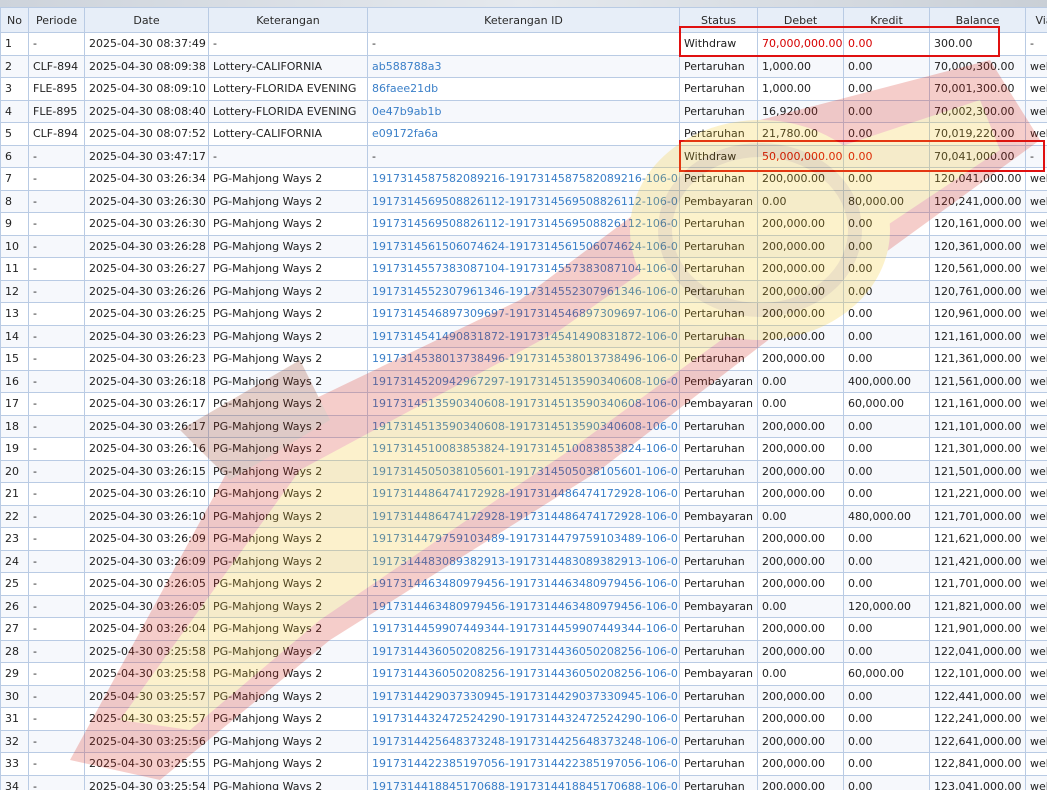 The height and width of the screenshot is (790, 1047). What do you see at coordinates (523, 44) in the screenshot?
I see `cell-keterangan-id: -` at bounding box center [523, 44].